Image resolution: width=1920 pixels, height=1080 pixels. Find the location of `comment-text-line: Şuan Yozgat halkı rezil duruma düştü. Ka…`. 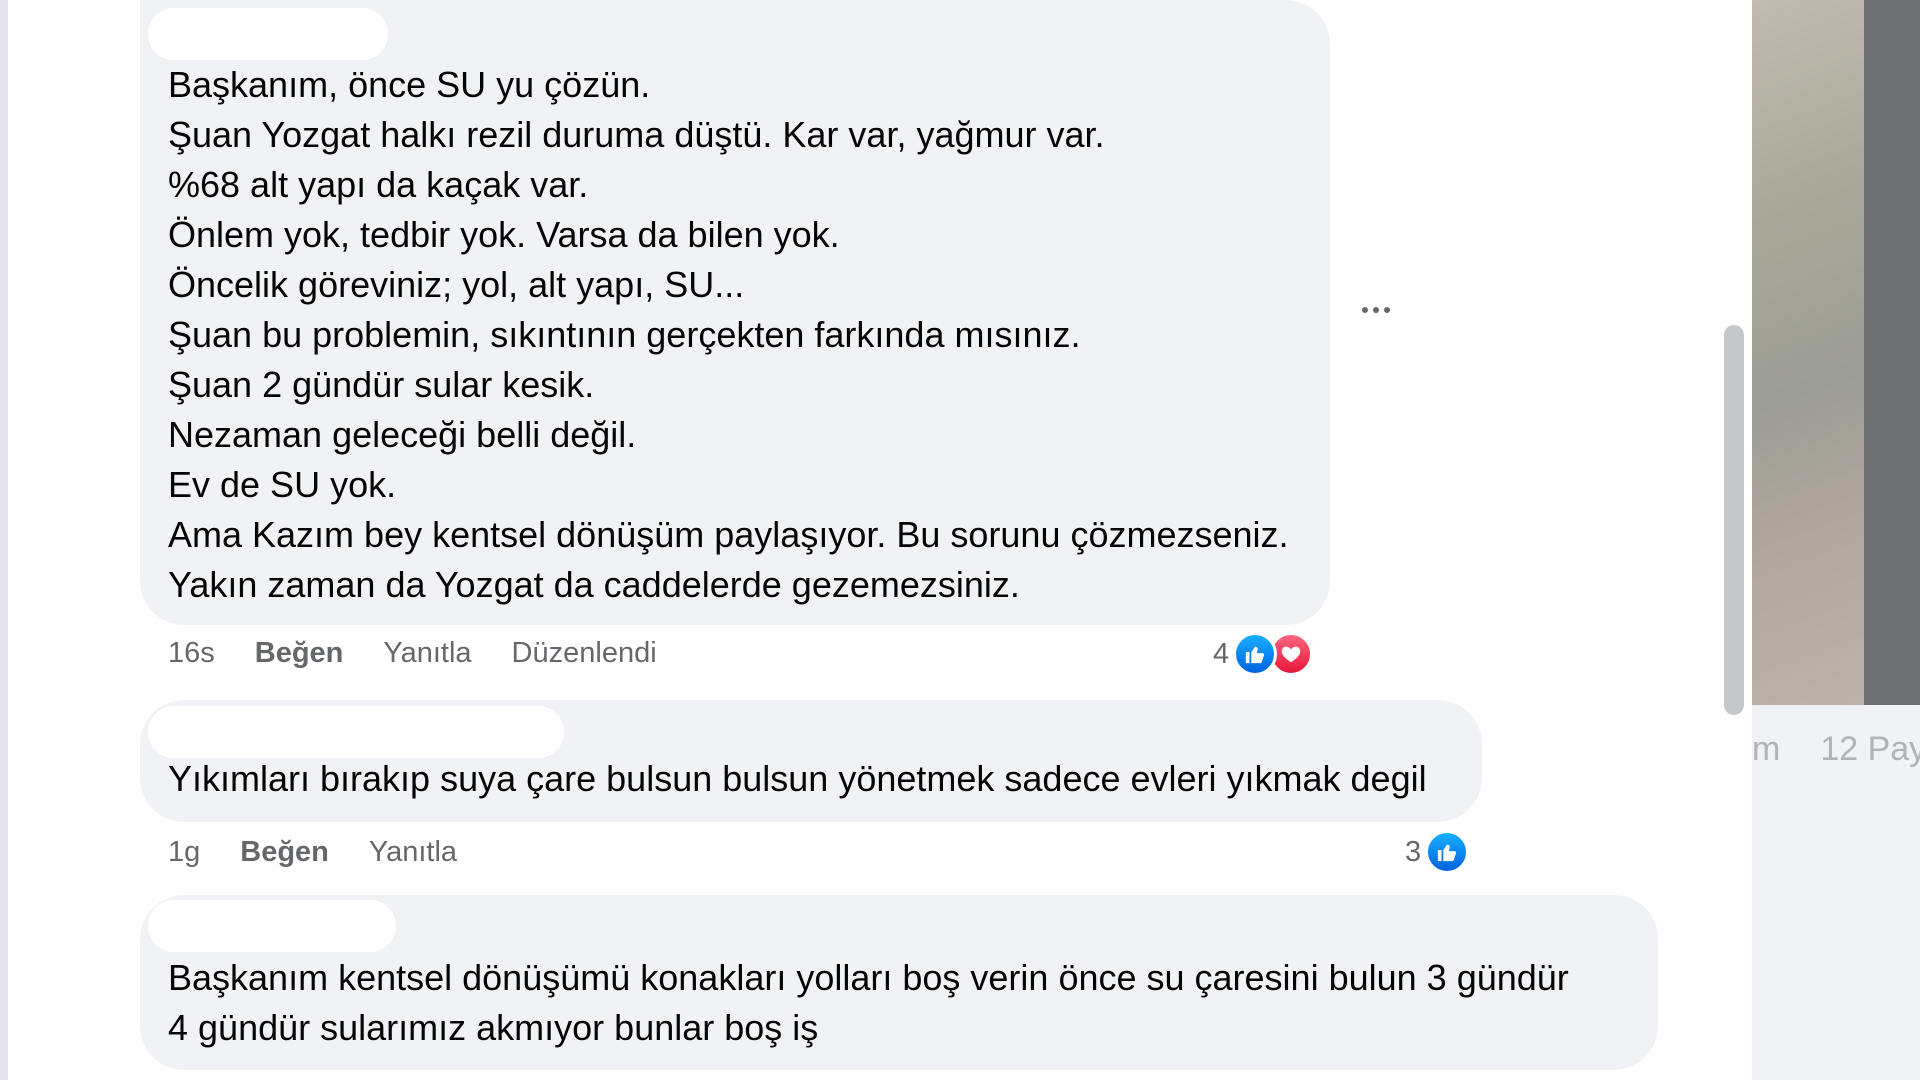

comment-text-line: Şuan Yozgat halkı rezil duruma düştü. Ka… is located at coordinates (636, 134).